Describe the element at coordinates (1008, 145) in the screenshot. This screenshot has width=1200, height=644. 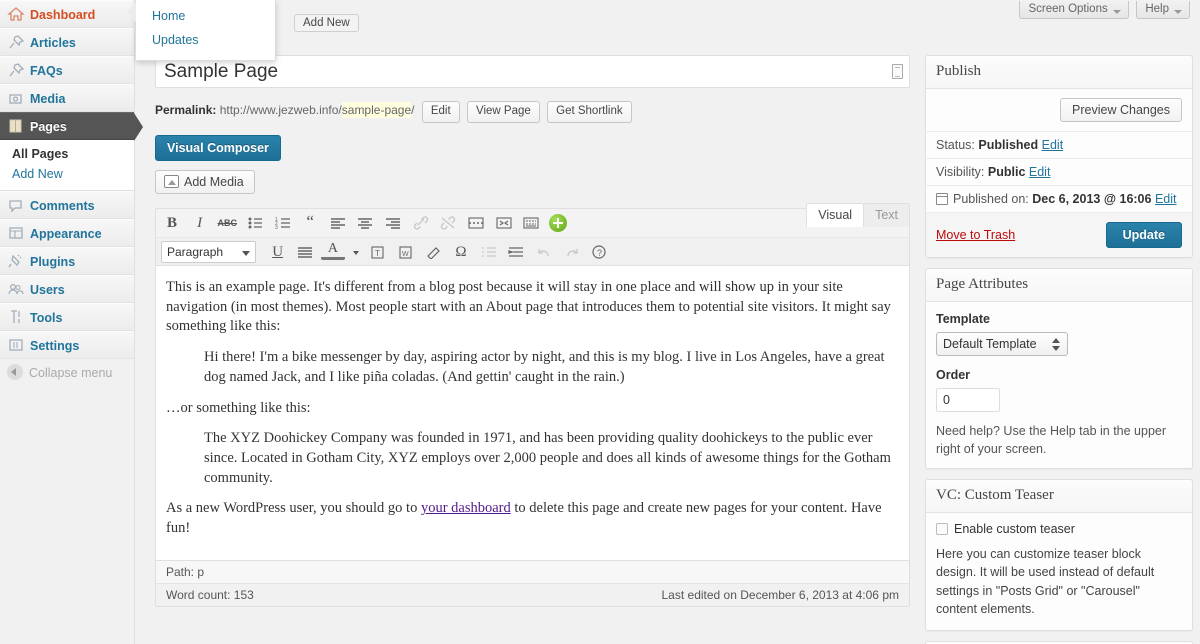
I see `status-value: Published` at that location.